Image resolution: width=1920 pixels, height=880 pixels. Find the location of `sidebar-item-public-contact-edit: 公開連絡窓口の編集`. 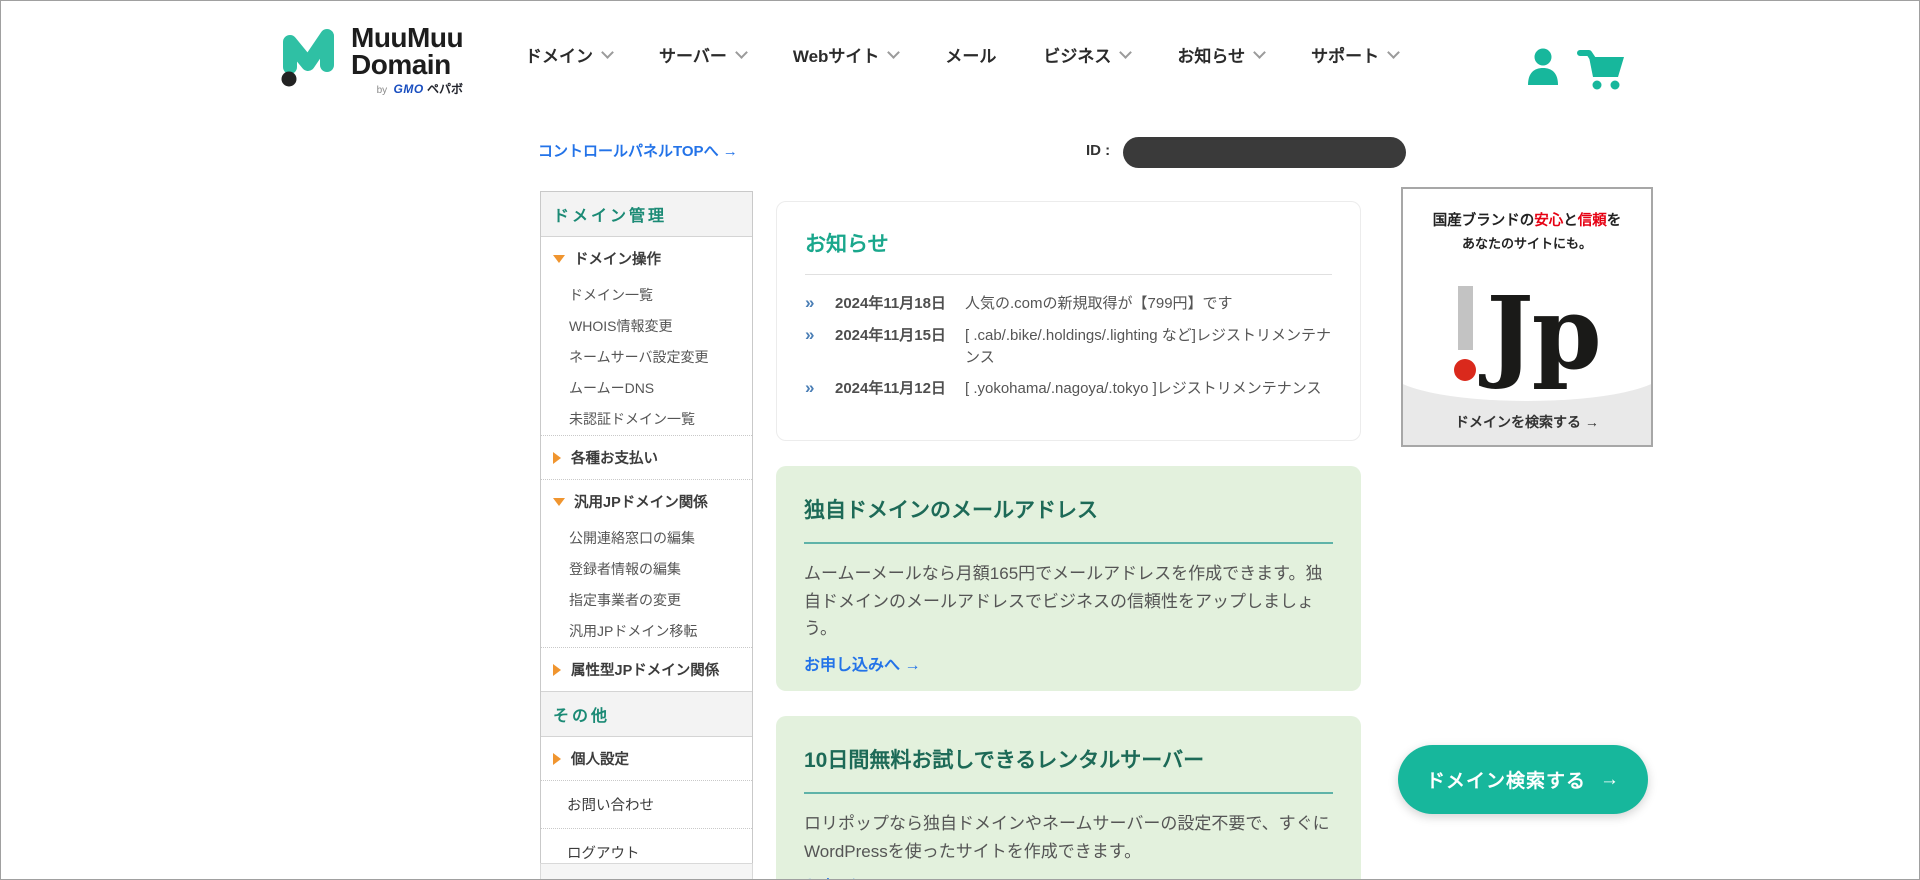

sidebar-item-public-contact-edit: 公開連絡窓口の編集 is located at coordinates (646, 538).